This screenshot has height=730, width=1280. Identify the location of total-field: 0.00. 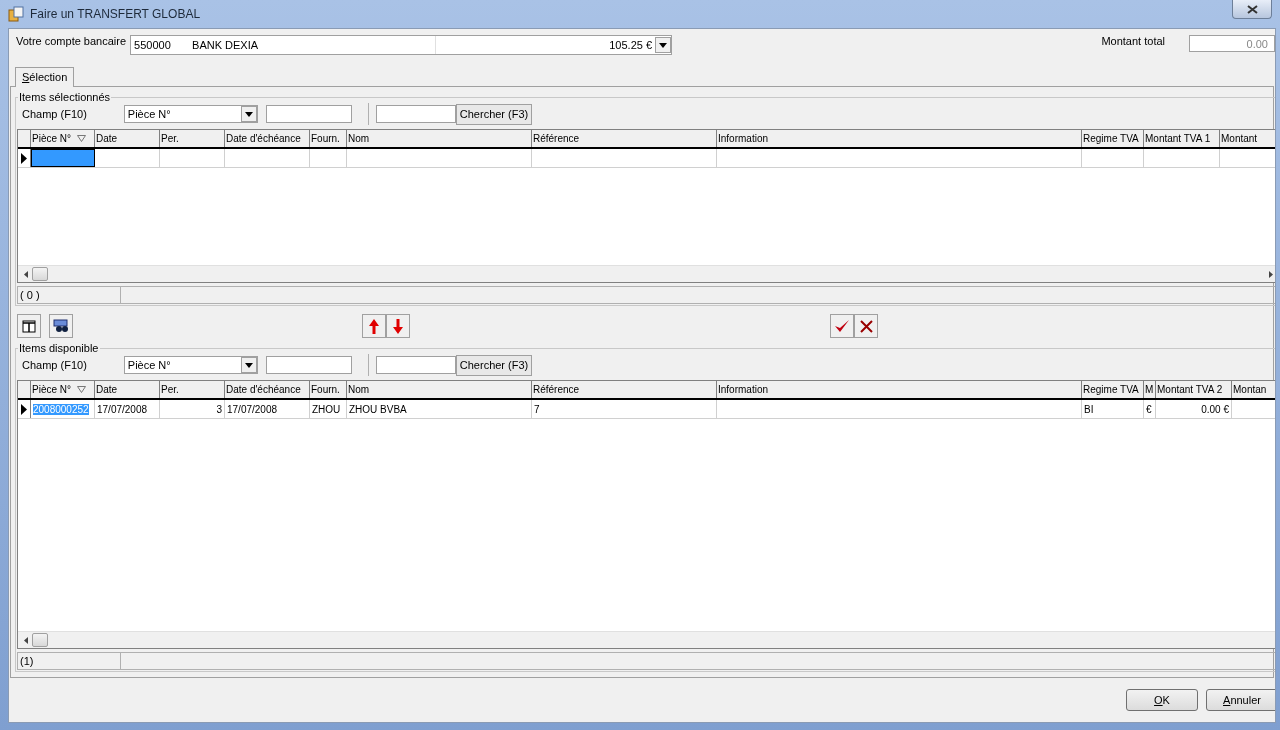
(1232, 43).